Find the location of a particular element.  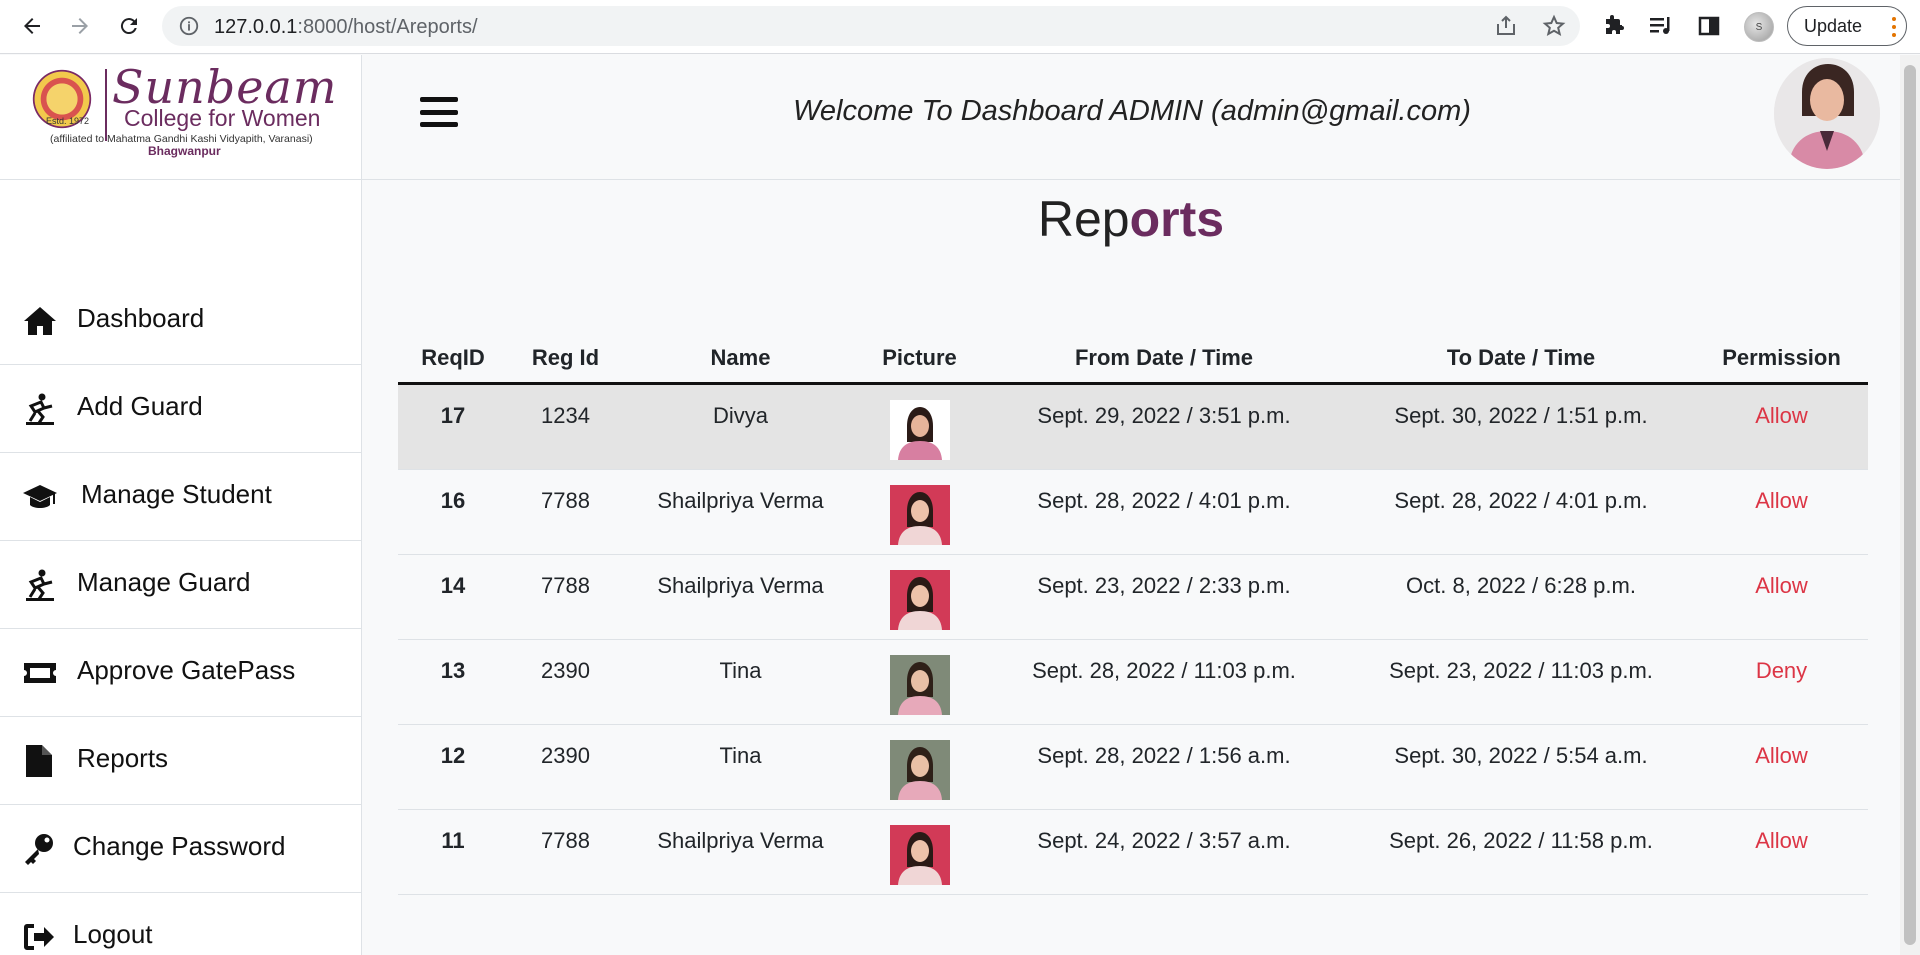

cell-reqid: 12 is located at coordinates (453, 755).